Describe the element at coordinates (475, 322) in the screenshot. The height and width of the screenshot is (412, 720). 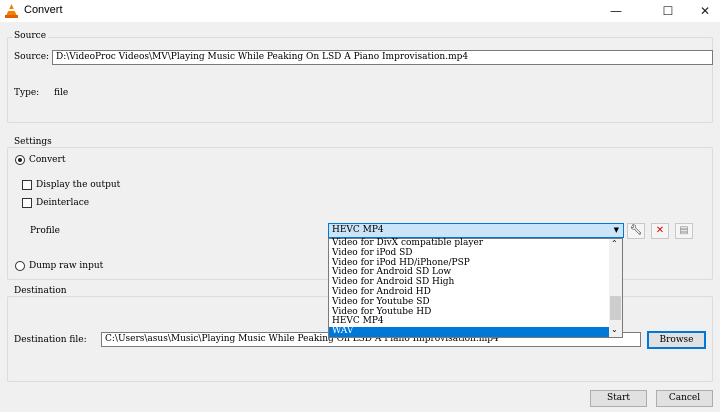
I see `profile-option: HEVC MP4` at that location.